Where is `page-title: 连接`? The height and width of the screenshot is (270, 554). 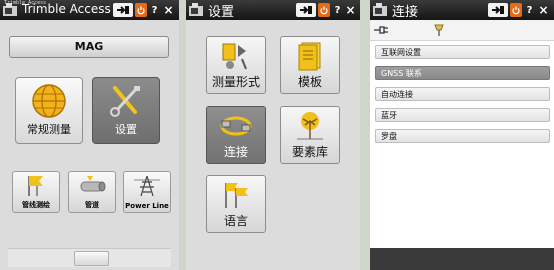 page-title: 连接 is located at coordinates (405, 12).